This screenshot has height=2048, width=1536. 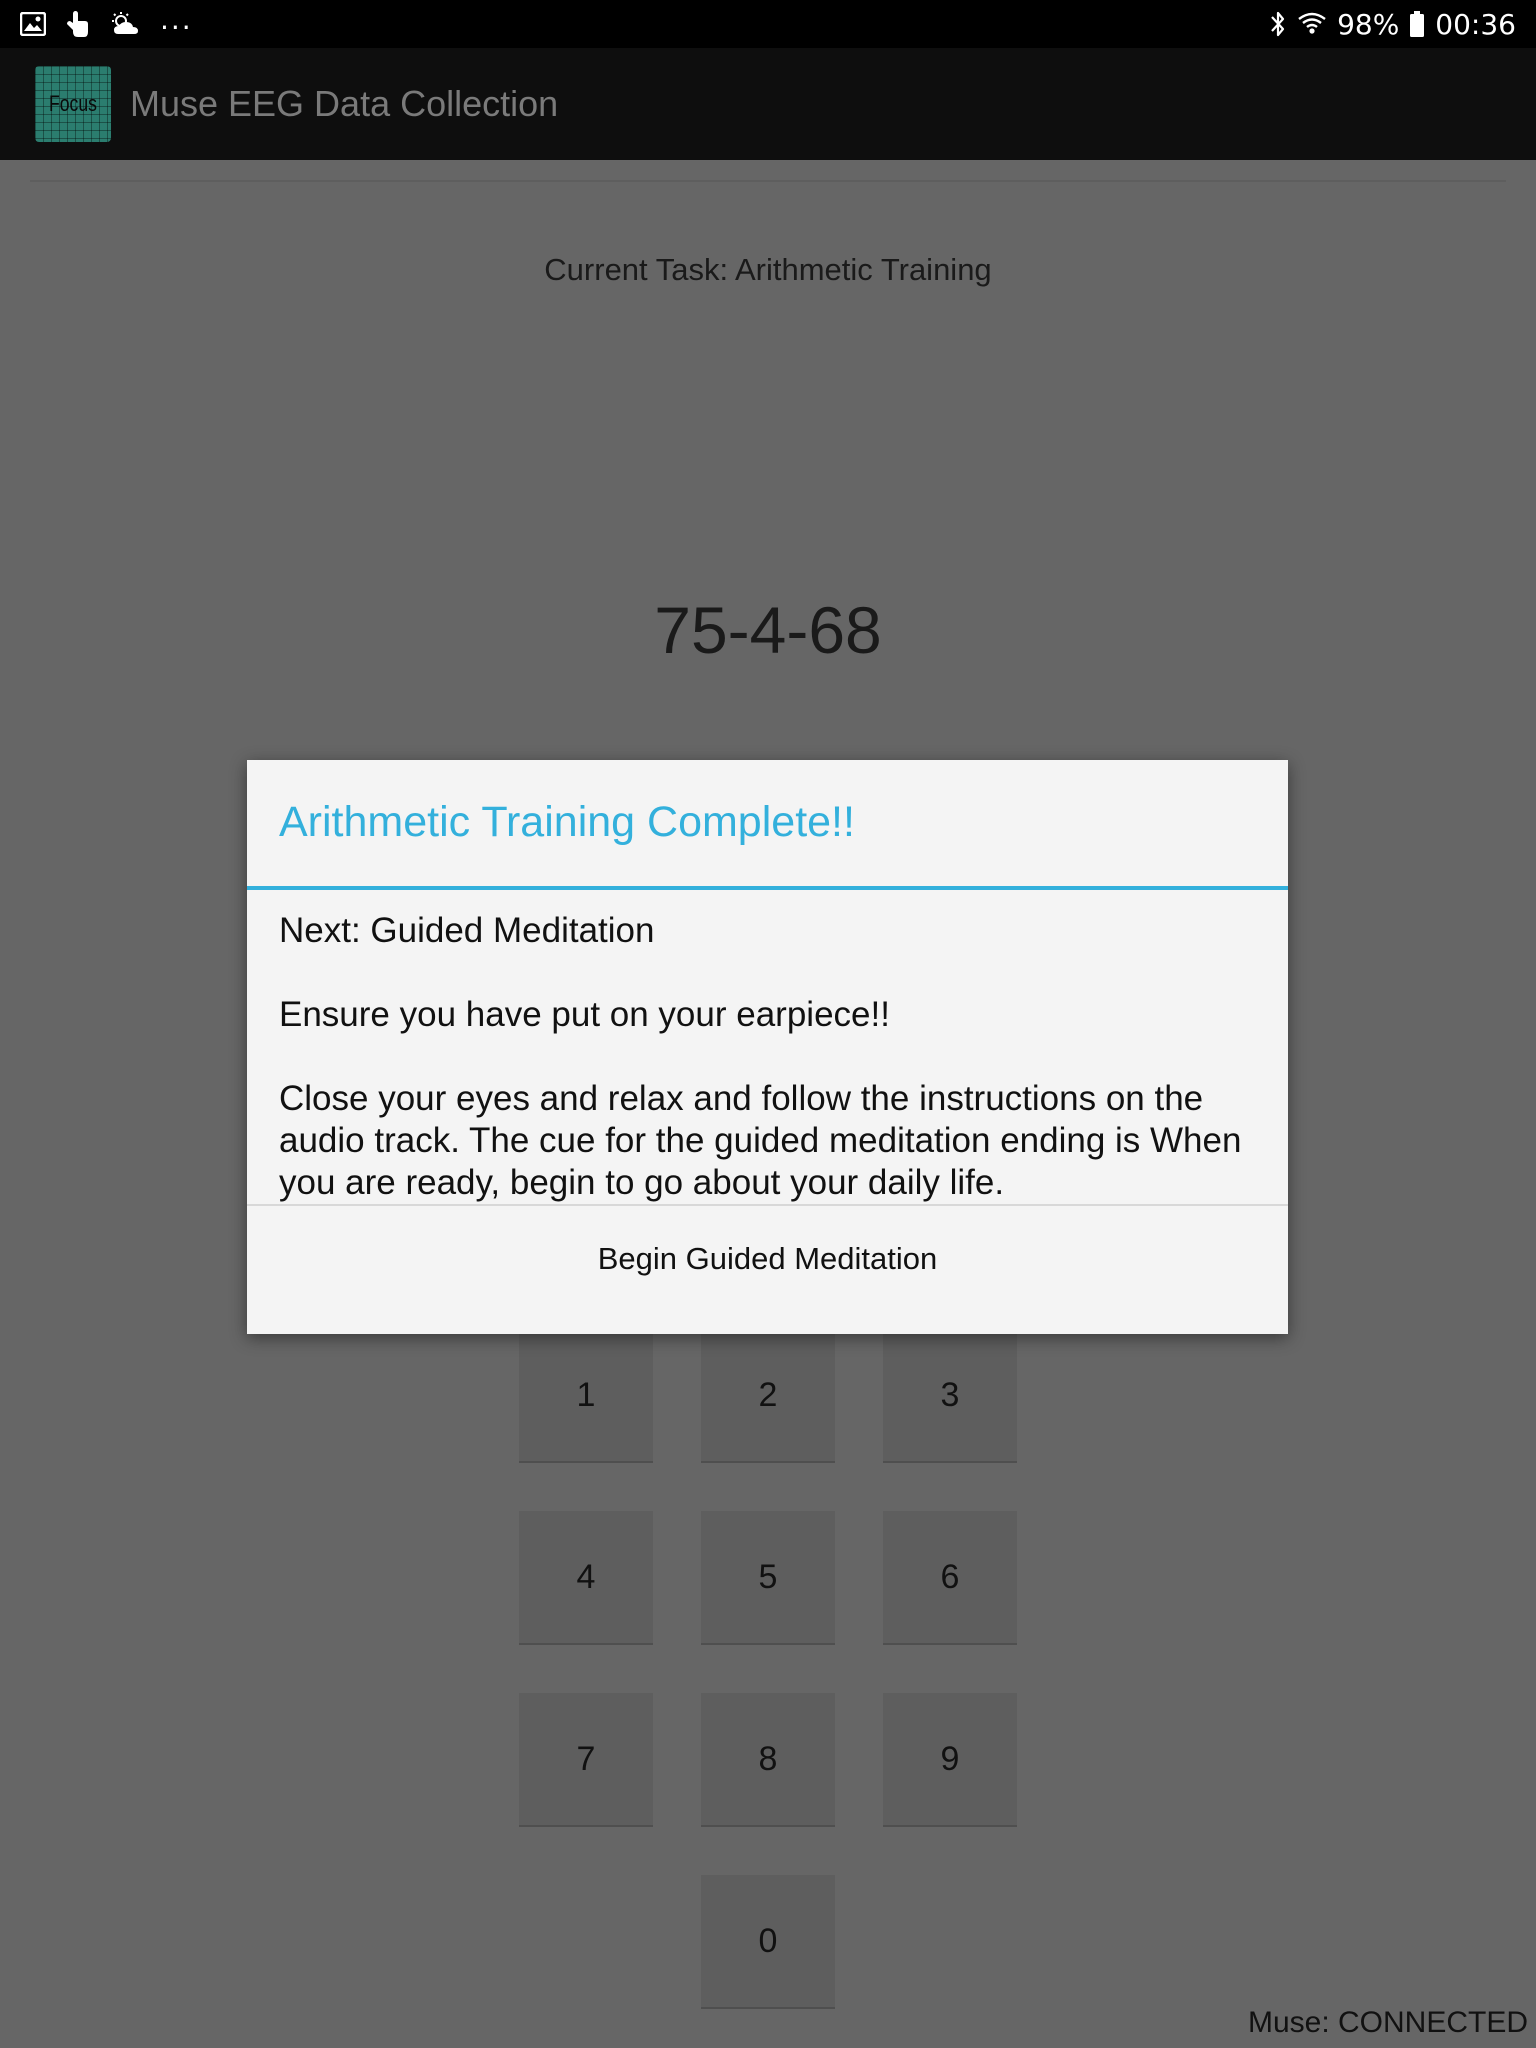 I want to click on begin-guided-meditation-button: Begin Guided Meditation, so click(x=767, y=1258).